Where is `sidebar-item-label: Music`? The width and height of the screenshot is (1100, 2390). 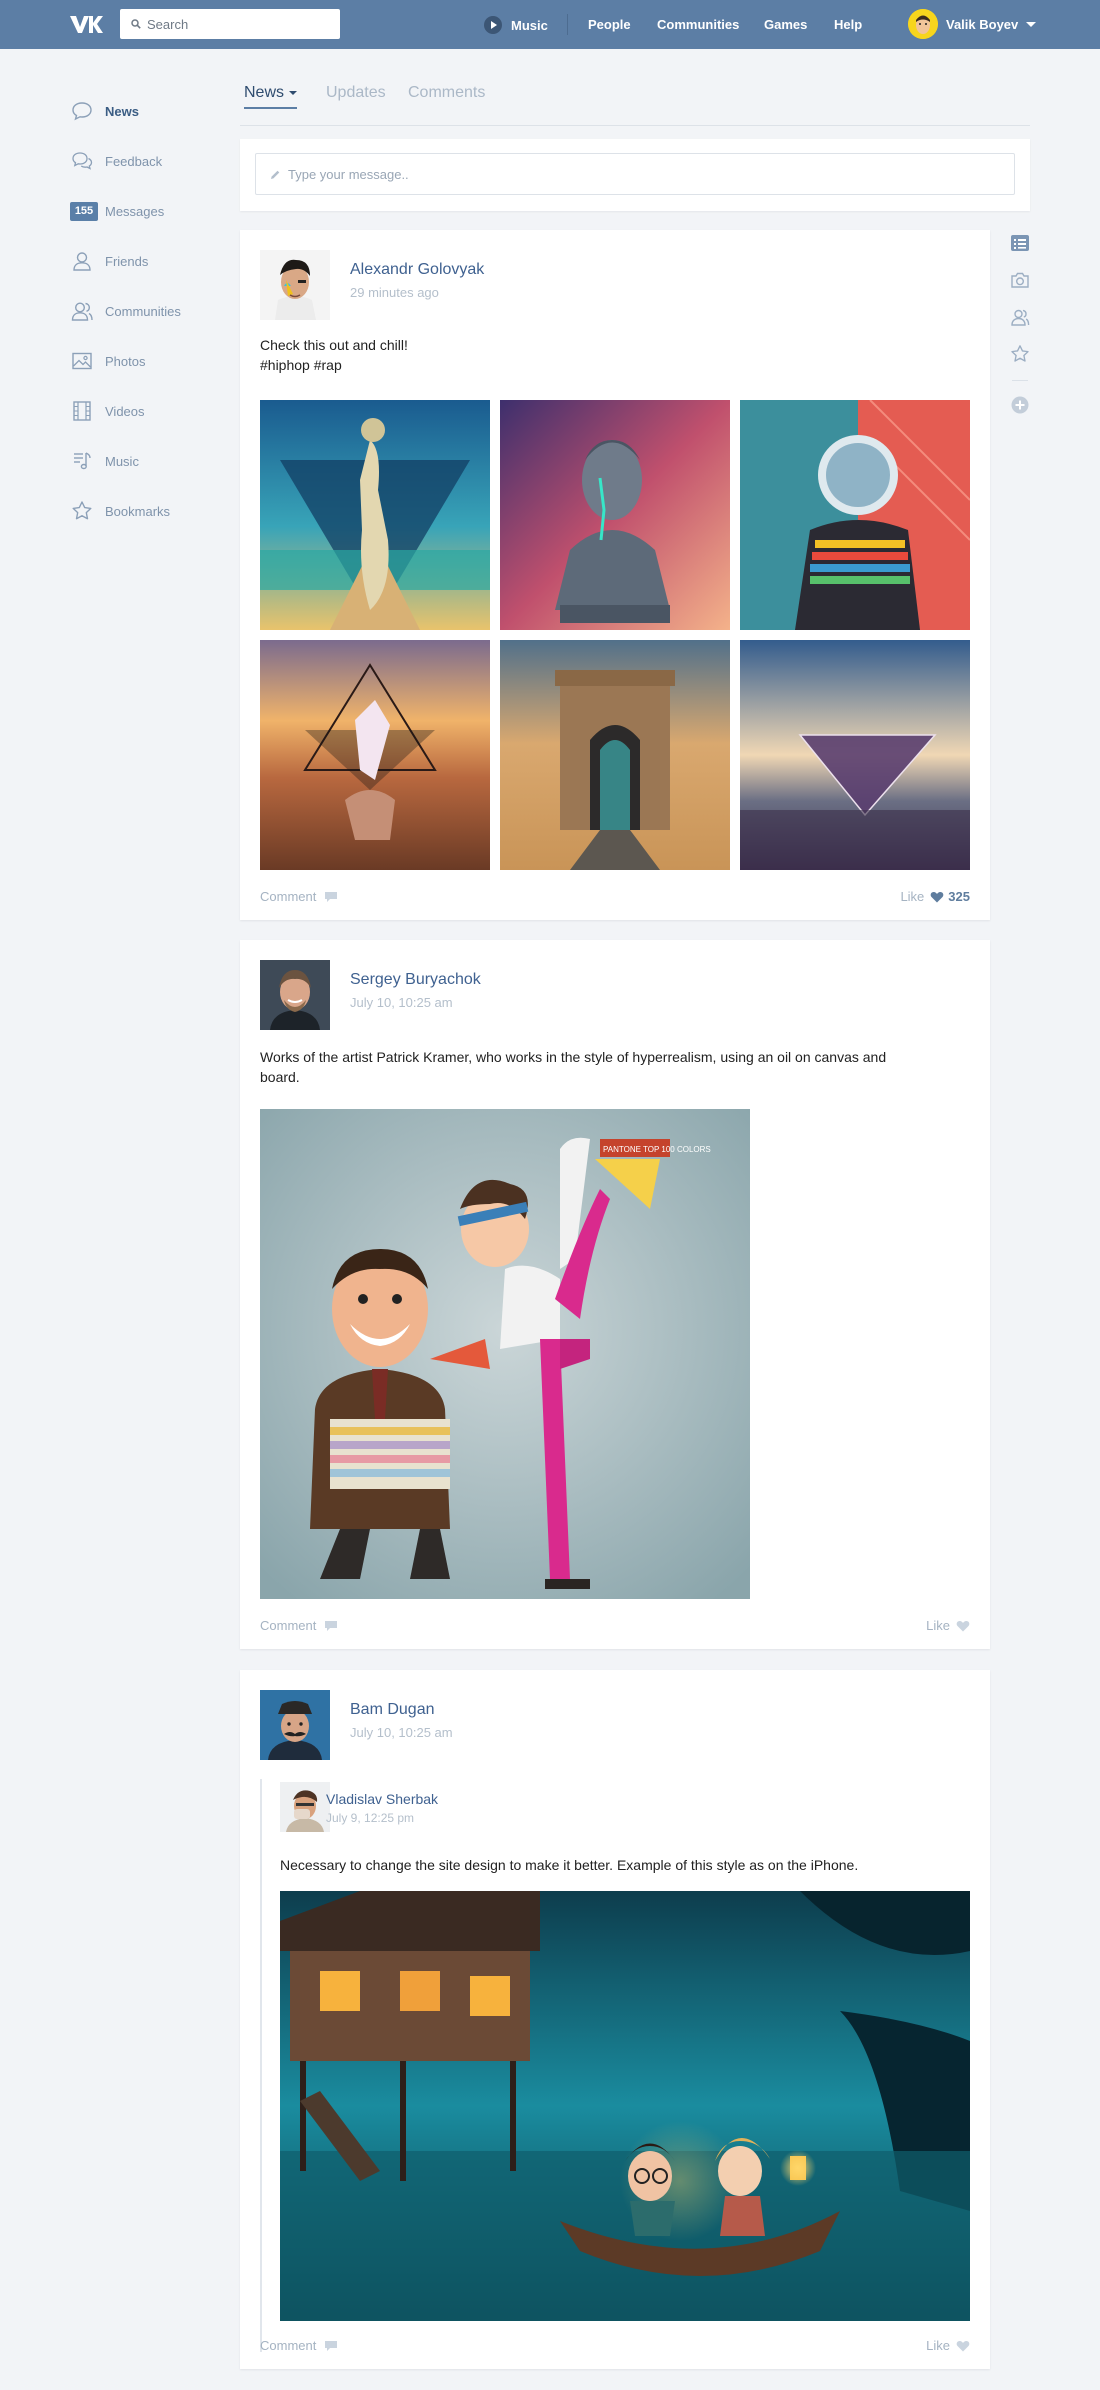 sidebar-item-label: Music is located at coordinates (122, 461).